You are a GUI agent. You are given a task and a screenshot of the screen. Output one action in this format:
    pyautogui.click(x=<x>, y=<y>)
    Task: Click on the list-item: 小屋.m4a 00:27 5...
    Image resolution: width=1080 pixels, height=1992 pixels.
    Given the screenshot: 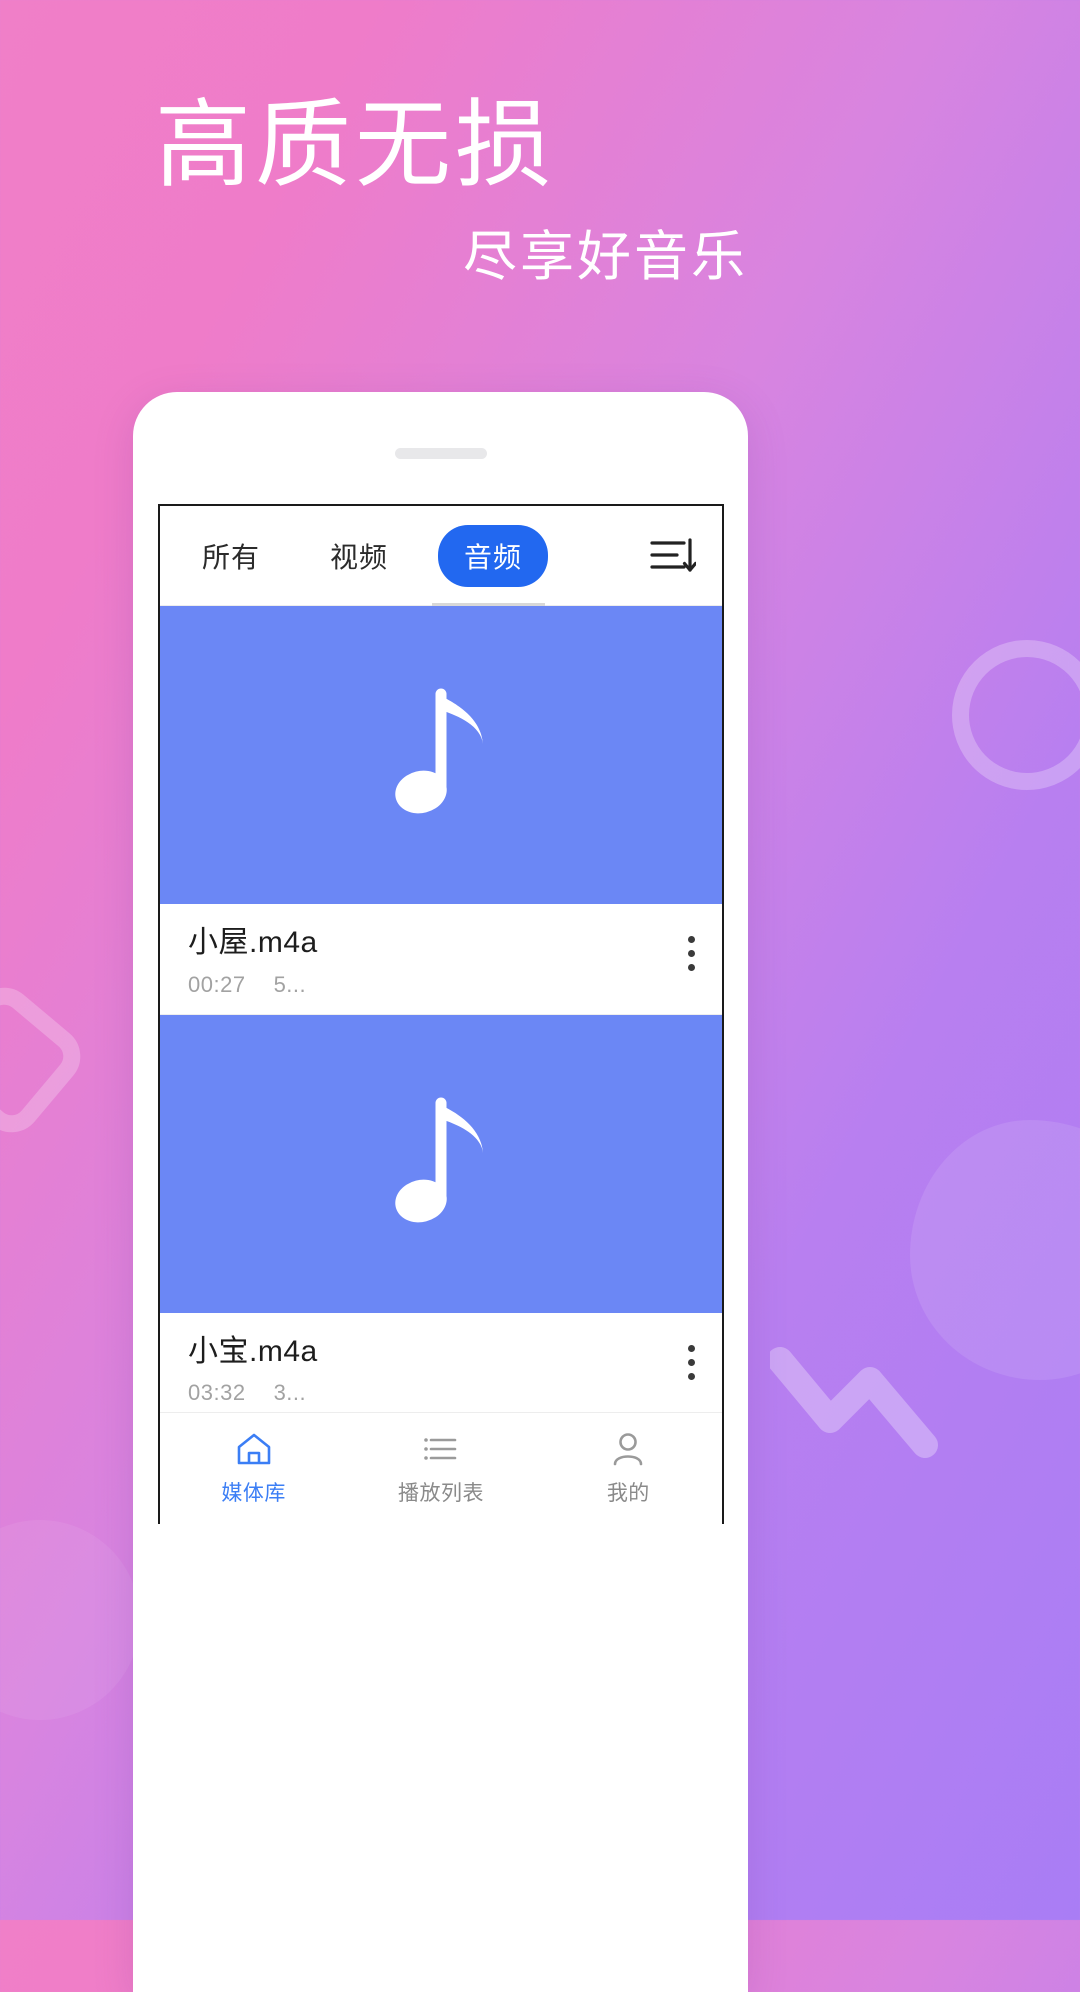 What is the action you would take?
    pyautogui.click(x=441, y=810)
    